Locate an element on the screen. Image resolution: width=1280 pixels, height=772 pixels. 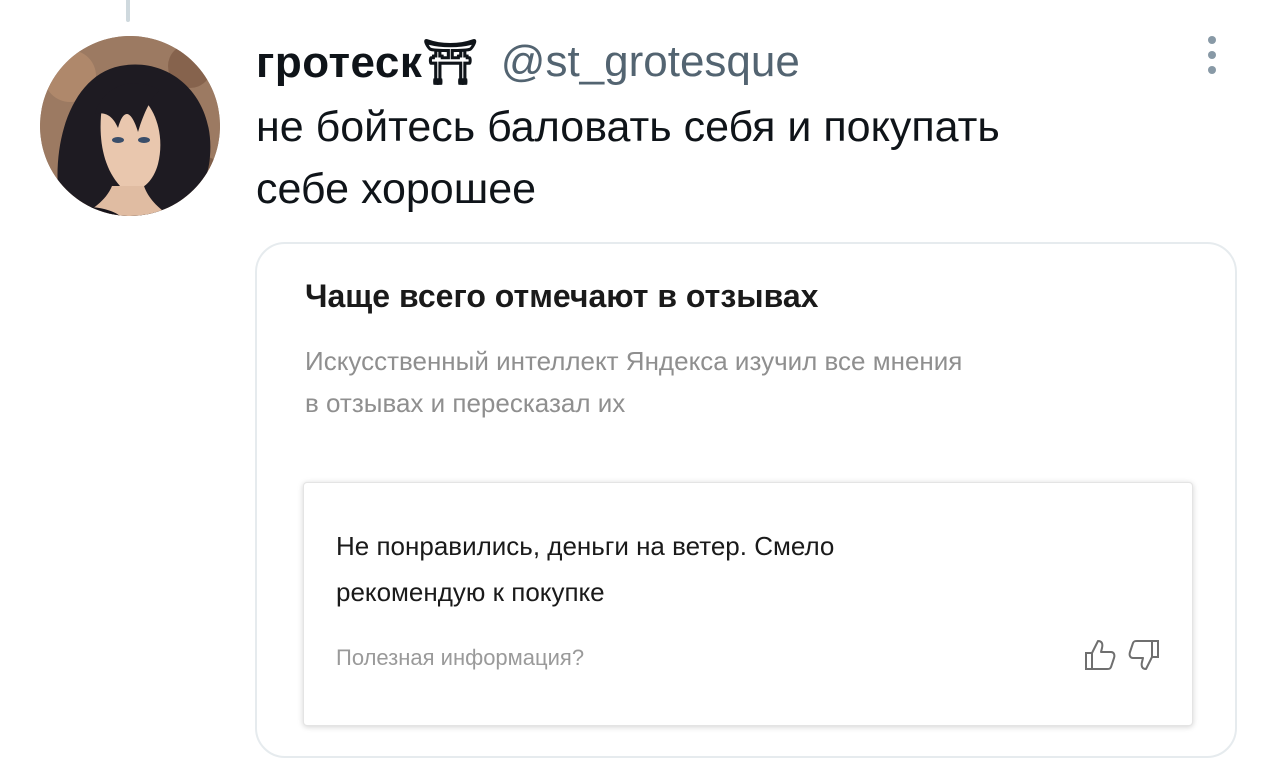
tweet-header: гротеск⛩ @st_grotesque is located at coordinates (528, 62).